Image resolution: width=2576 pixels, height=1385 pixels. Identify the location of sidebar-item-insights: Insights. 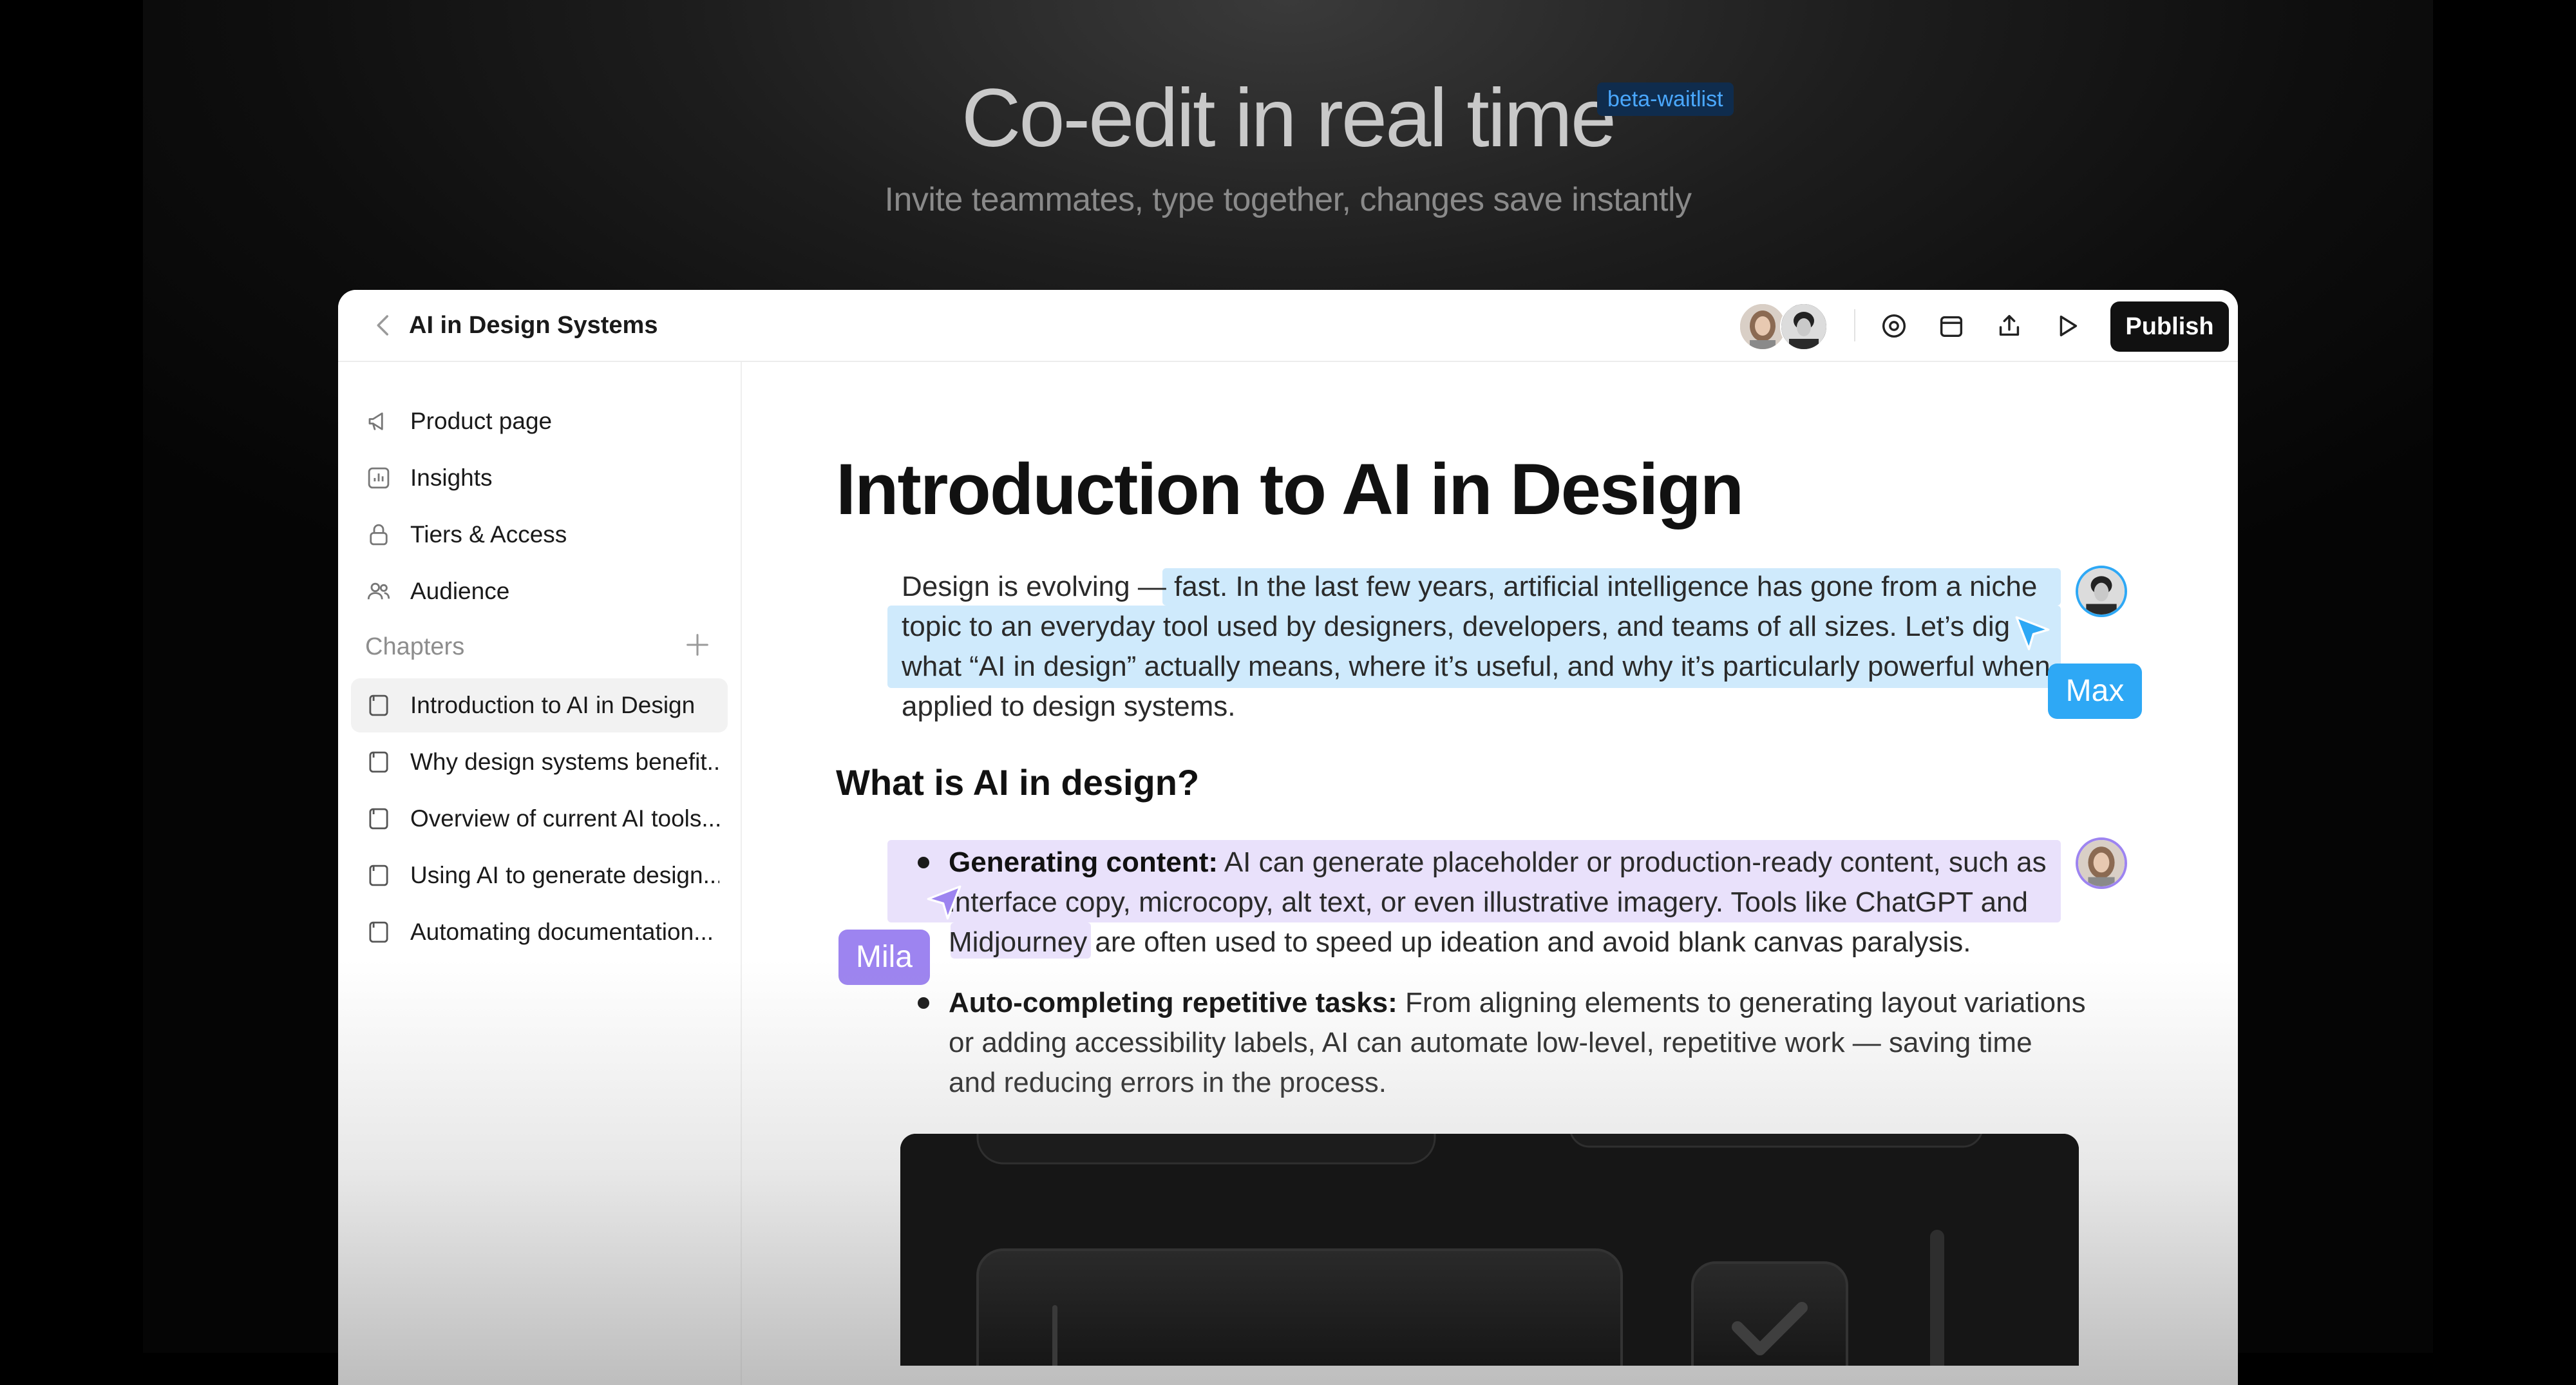
(539, 478).